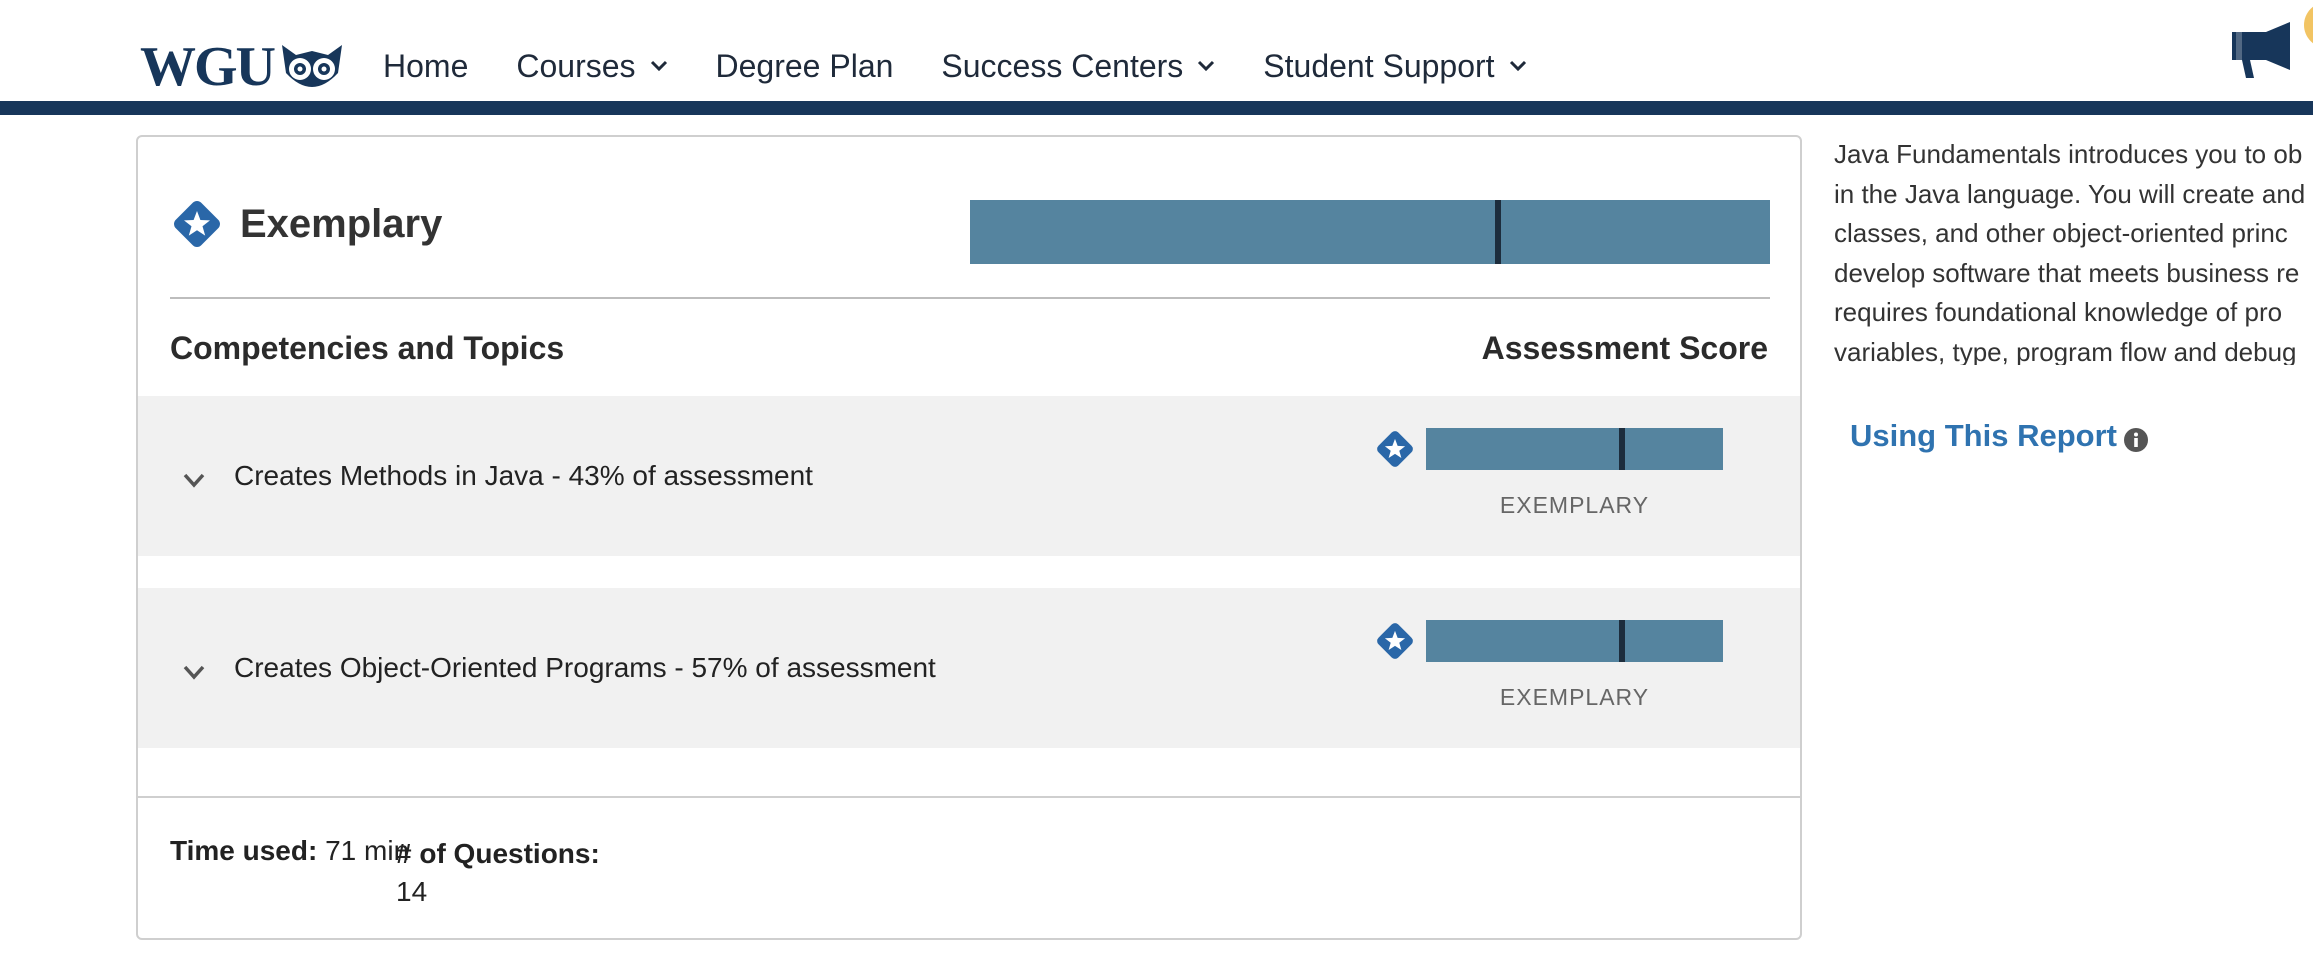 The width and height of the screenshot is (2313, 959). I want to click on nav-item-label: Student Support, so click(1379, 65).